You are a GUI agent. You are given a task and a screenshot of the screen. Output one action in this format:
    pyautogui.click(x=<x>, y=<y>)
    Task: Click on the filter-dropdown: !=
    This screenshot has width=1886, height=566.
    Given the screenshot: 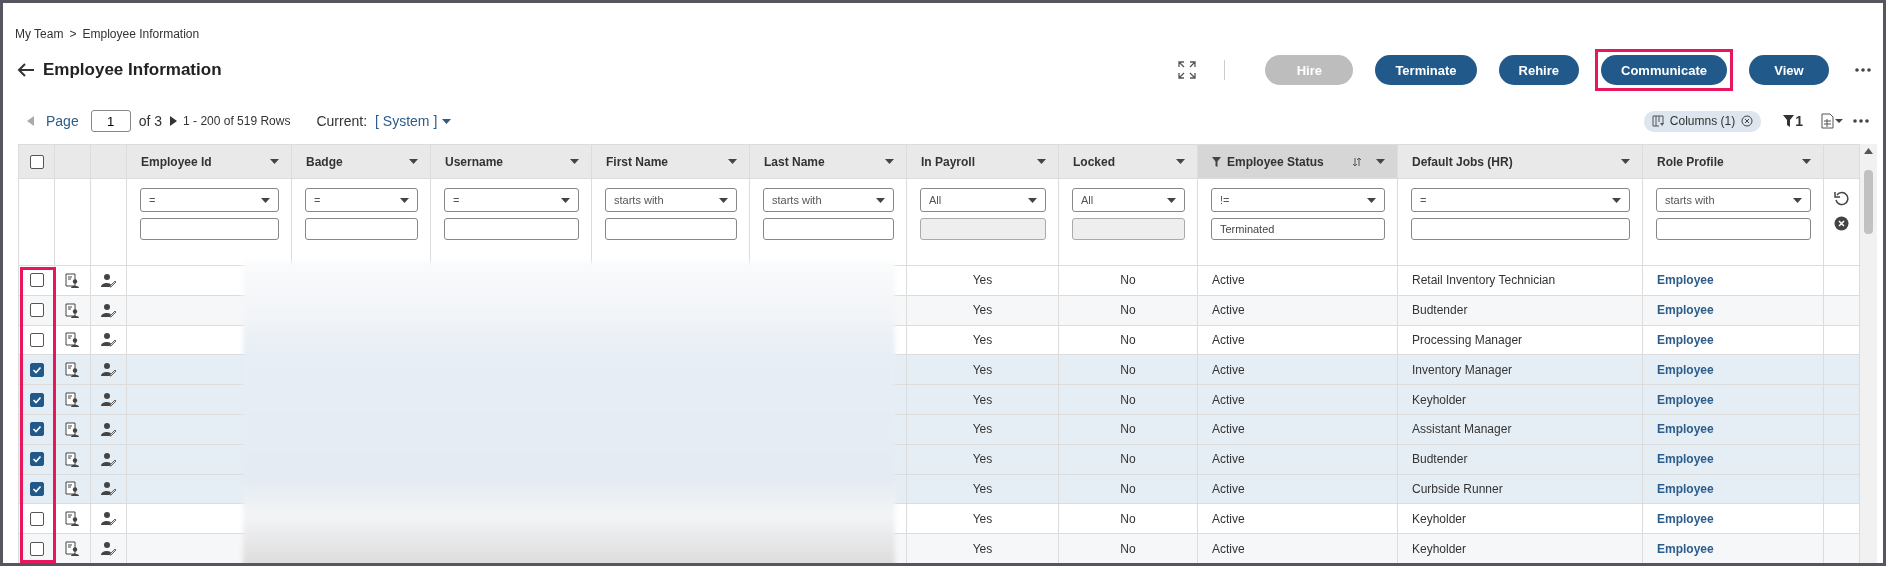 What is the action you would take?
    pyautogui.click(x=1298, y=200)
    